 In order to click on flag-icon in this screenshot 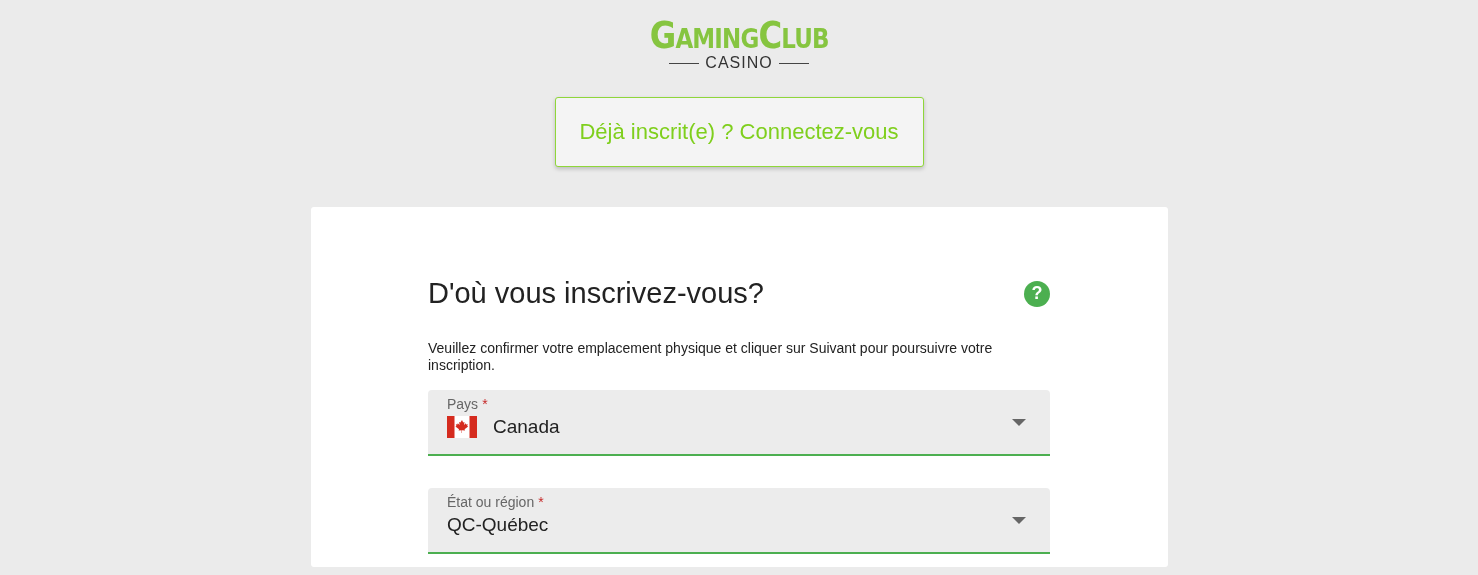, I will do `click(462, 427)`.